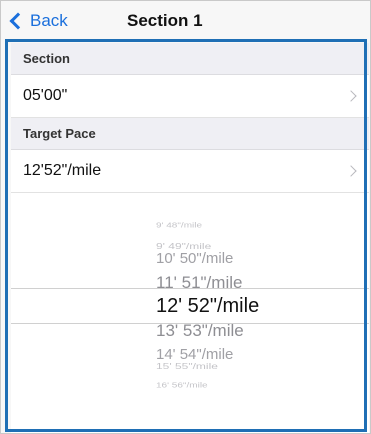 Image resolution: width=371 pixels, height=434 pixels. Describe the element at coordinates (190, 366) in the screenshot. I see `picker-item: 15' 55"/mile` at that location.